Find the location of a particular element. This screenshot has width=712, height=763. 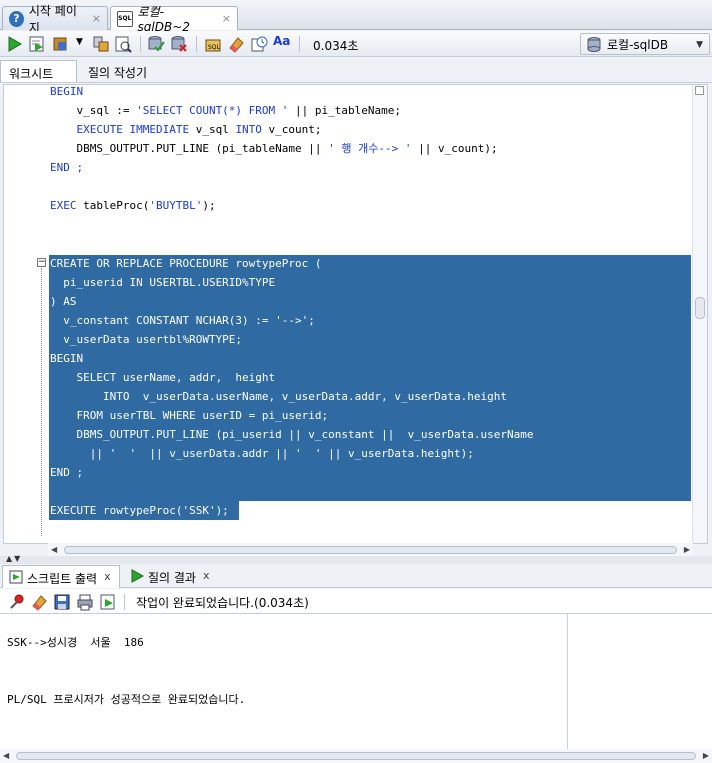

rollback-icon is located at coordinates (179, 44).